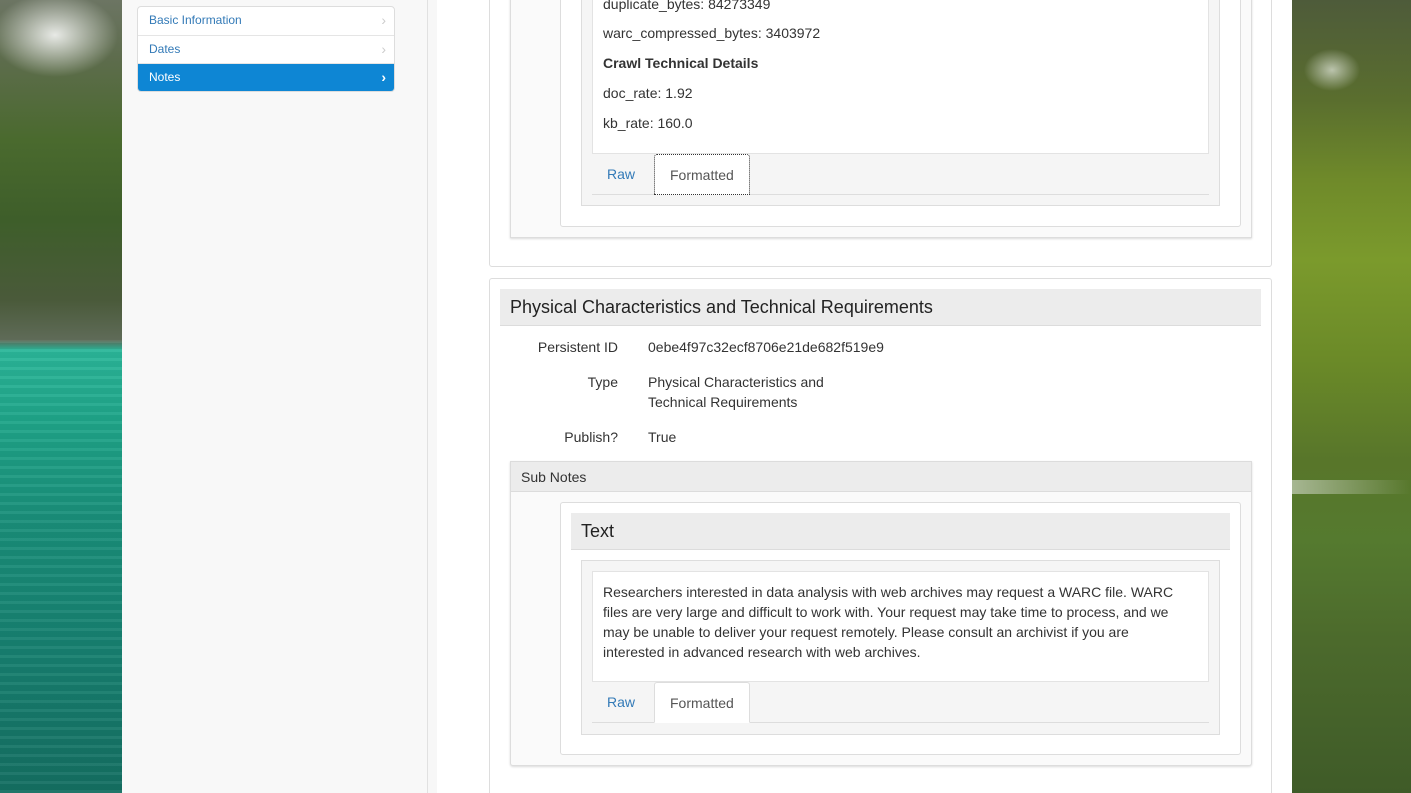 The height and width of the screenshot is (793, 1411). Describe the element at coordinates (602, 382) in the screenshot. I see `type-label: Type` at that location.